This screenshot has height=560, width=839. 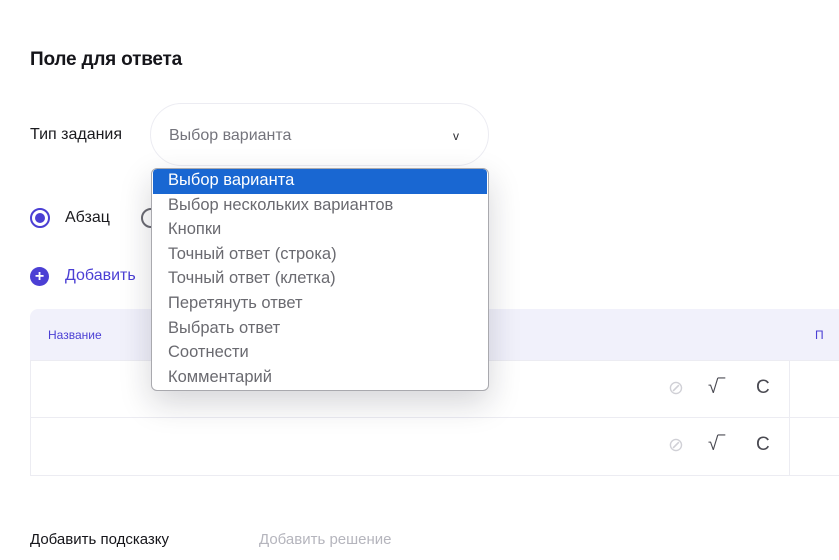 I want to click on plus-circle-icon: +, so click(x=39, y=276).